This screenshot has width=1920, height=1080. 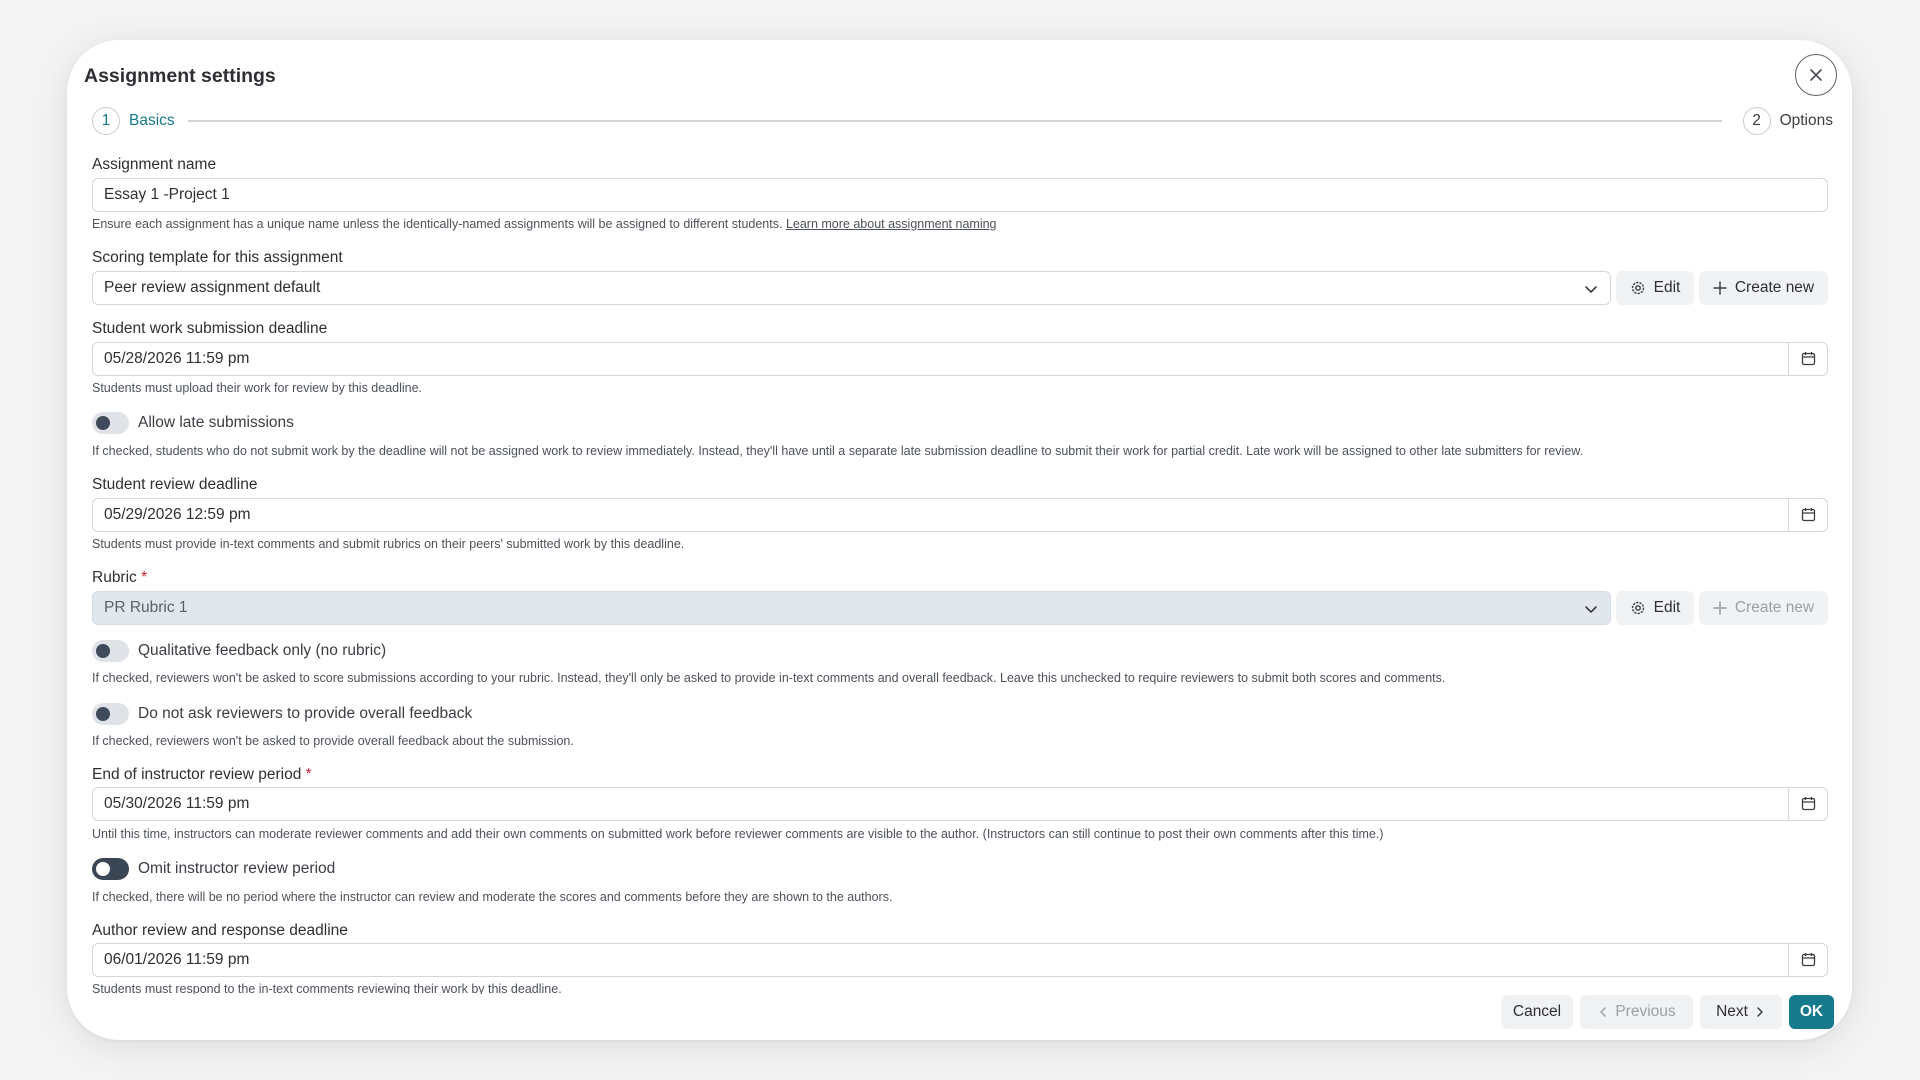 What do you see at coordinates (152, 120) in the screenshot?
I see `step-label: Basics` at bounding box center [152, 120].